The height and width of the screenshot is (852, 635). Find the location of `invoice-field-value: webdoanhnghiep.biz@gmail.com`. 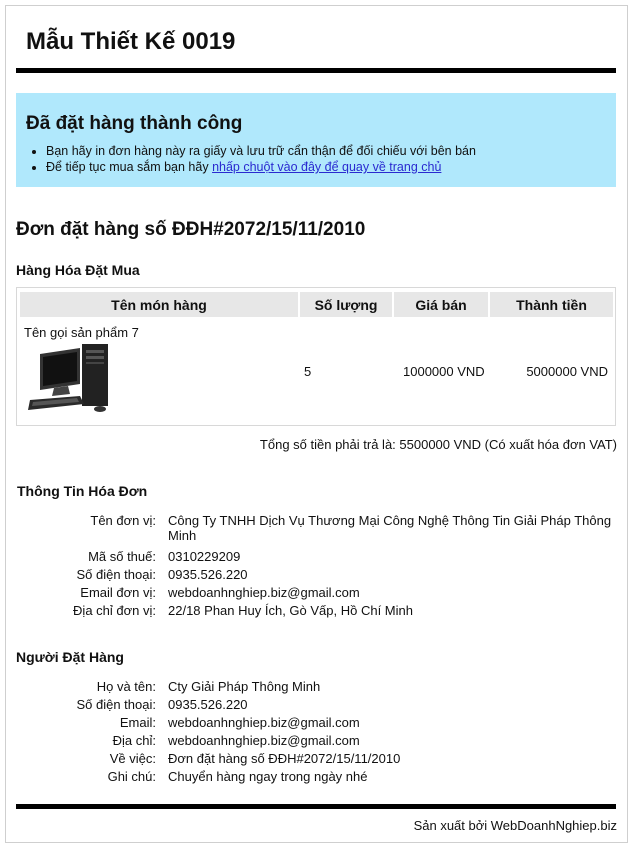

invoice-field-value: webdoanhnghiep.biz@gmail.com is located at coordinates (264, 592).